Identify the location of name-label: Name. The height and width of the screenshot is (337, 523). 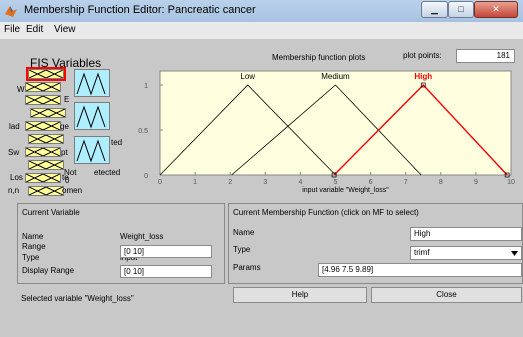
(33, 236).